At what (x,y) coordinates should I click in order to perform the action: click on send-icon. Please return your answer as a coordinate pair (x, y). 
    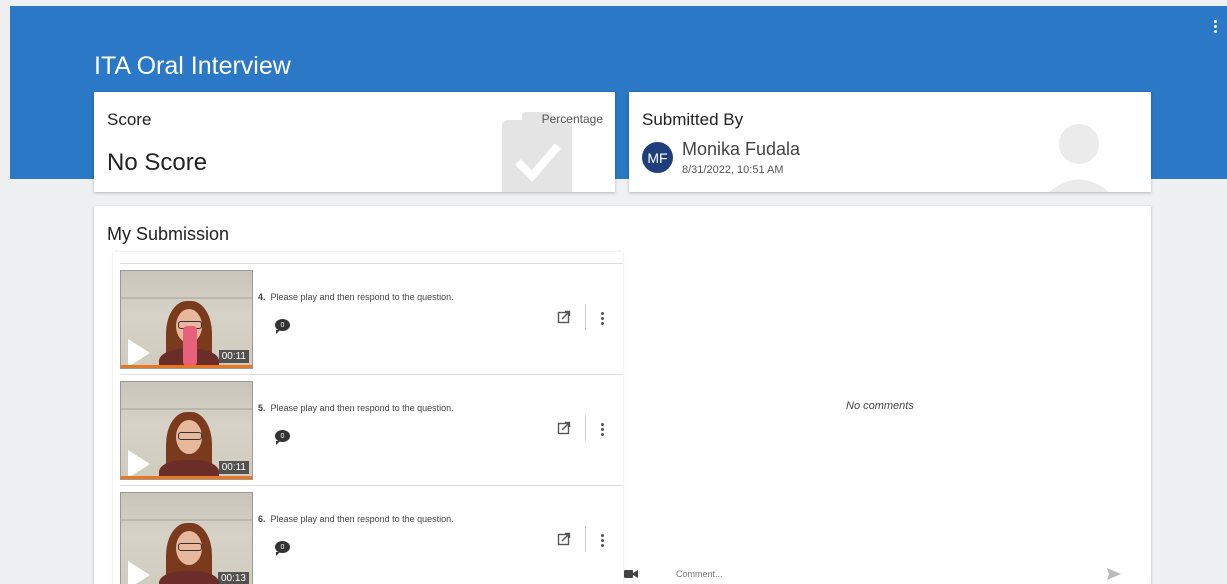
    Looking at the image, I should click on (1114, 574).